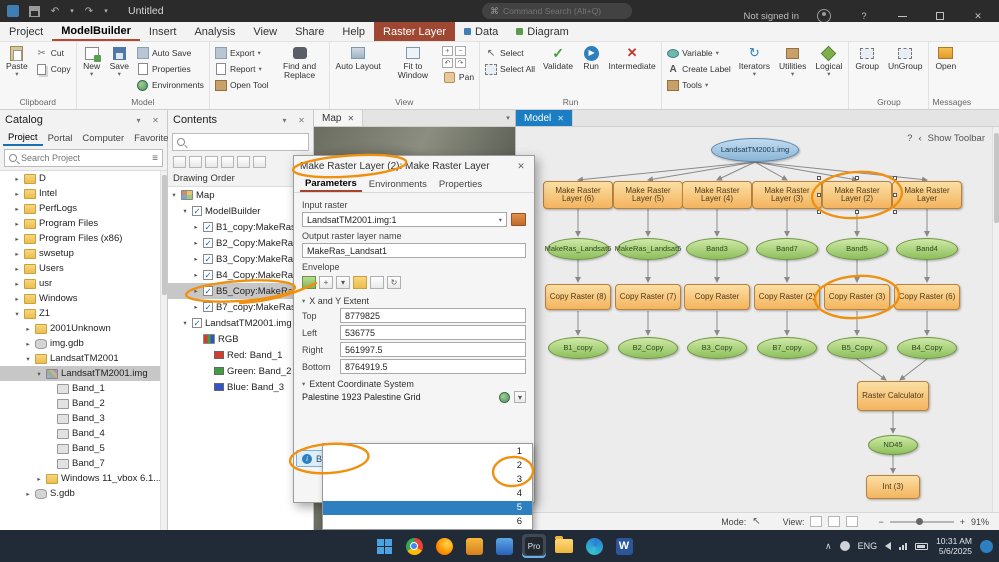  I want to click on model-node-band4: Band4, so click(927, 249).